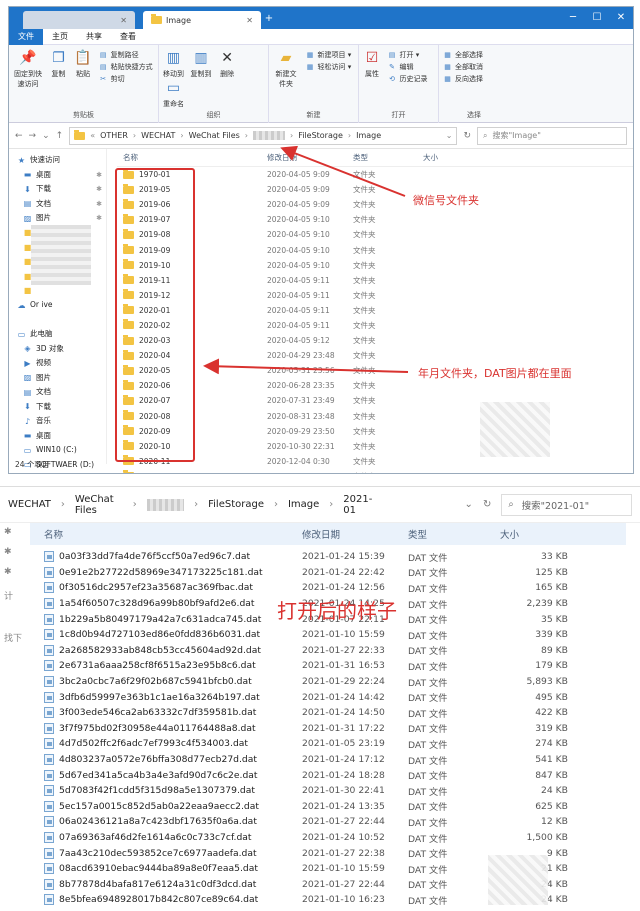  Describe the element at coordinates (166, 619) in the screenshot. I see `file-name-cell: 1b229a5b80497179a42a7c631adca745.dat` at that location.